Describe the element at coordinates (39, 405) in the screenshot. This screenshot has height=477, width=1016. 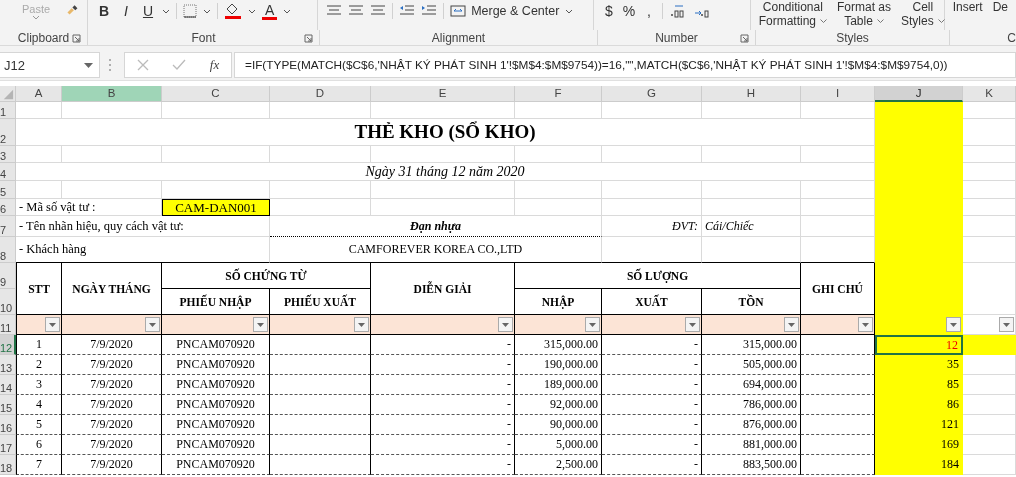
I see `table-cell: 4` at that location.